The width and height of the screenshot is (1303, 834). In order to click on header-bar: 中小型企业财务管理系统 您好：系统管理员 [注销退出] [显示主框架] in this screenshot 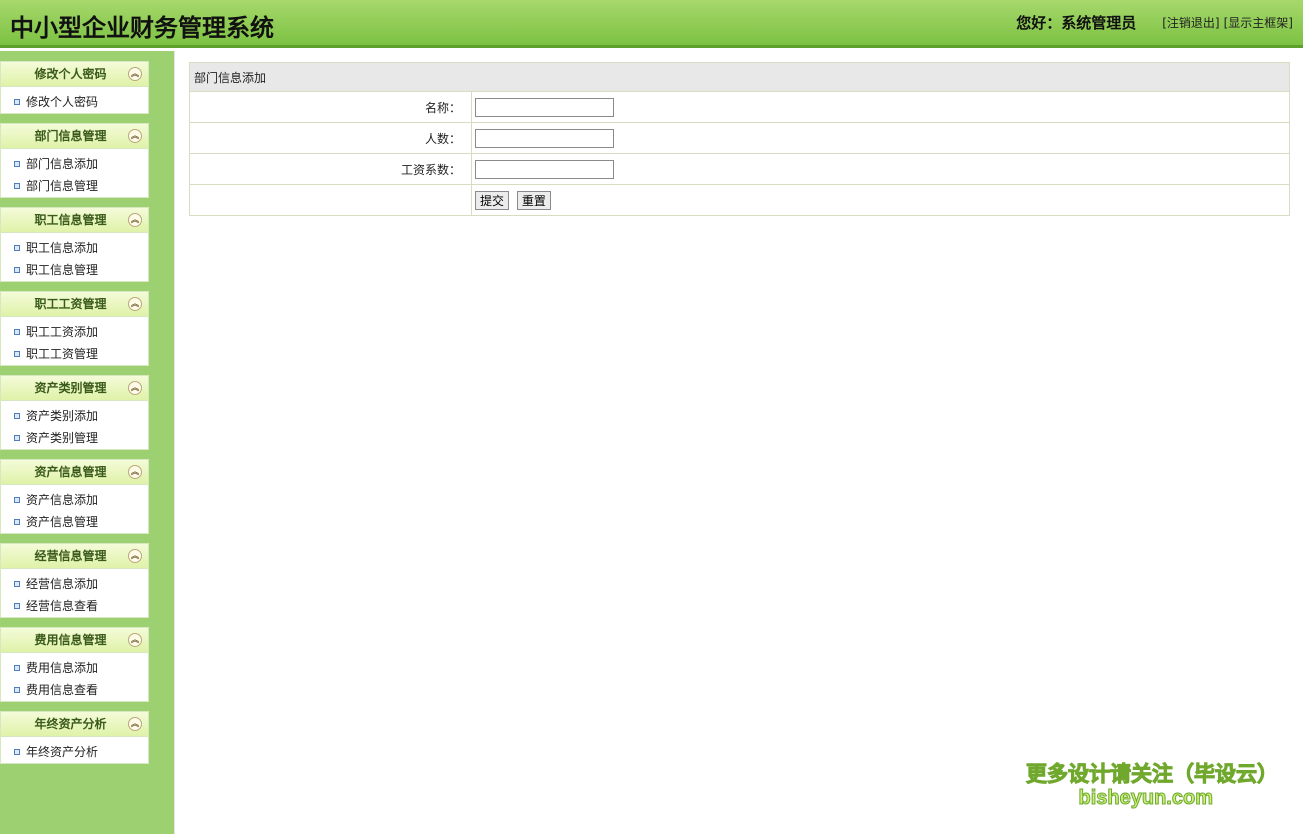, I will do `click(651, 24)`.